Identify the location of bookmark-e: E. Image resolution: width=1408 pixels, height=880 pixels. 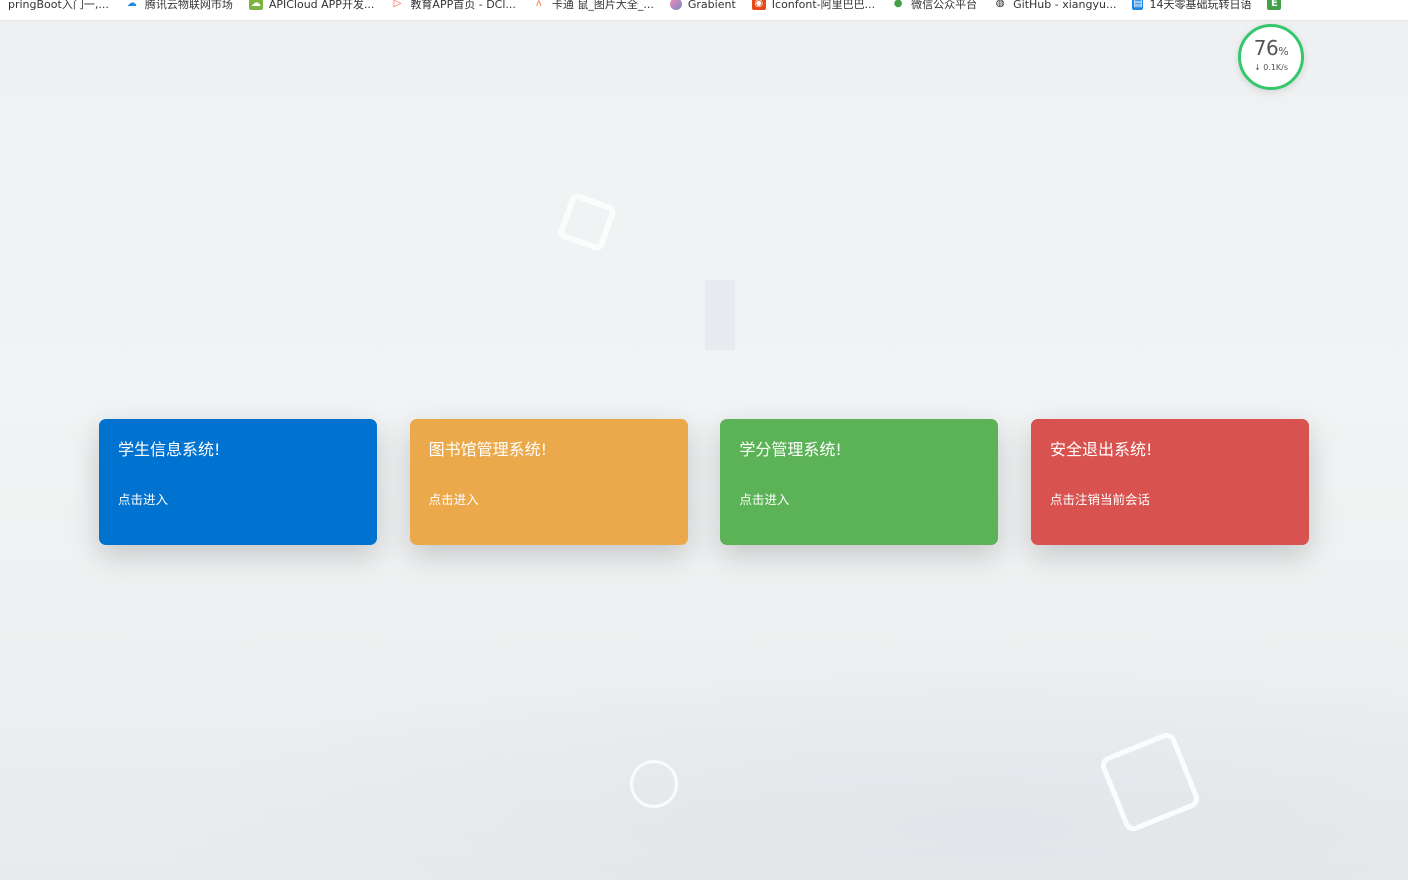
(1274, 5).